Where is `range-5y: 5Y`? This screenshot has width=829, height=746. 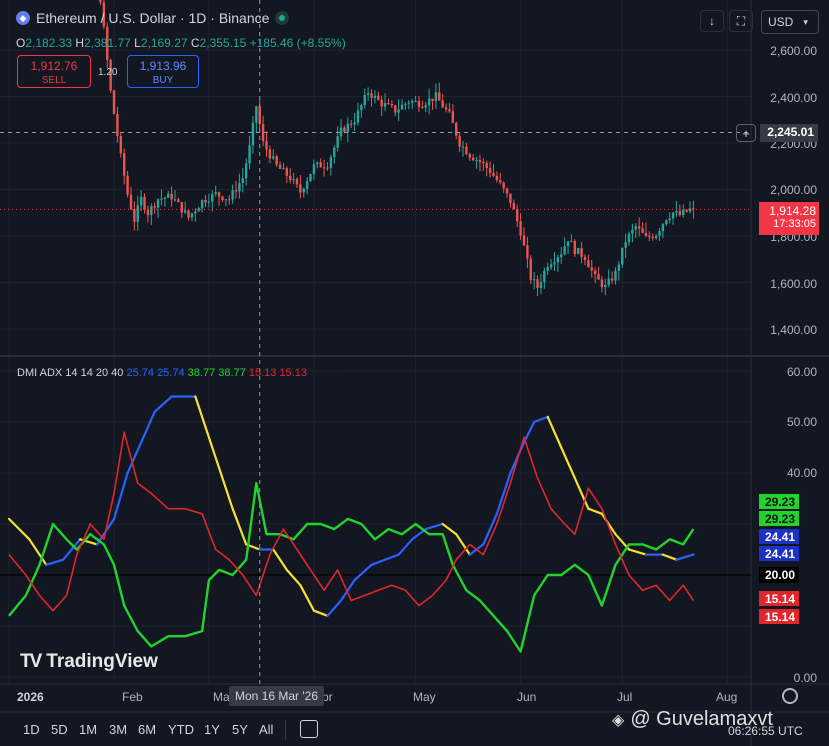
range-5y: 5Y is located at coordinates (240, 729).